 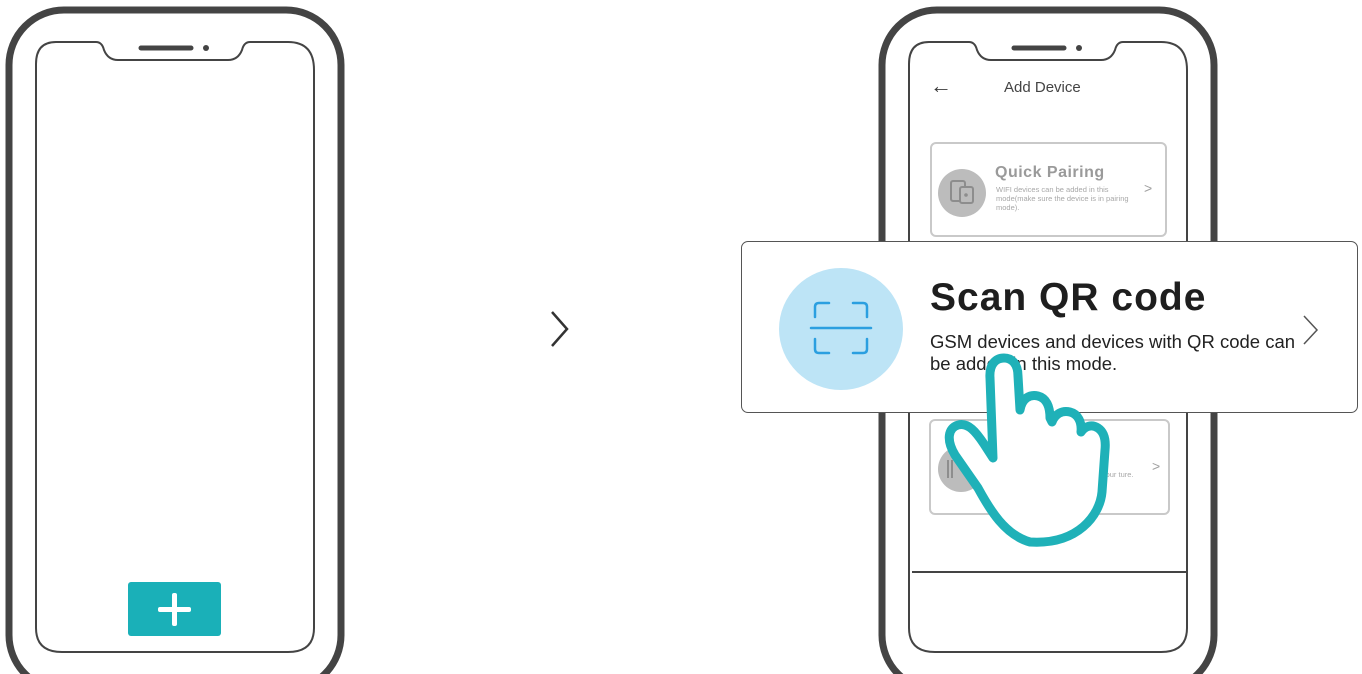 What do you see at coordinates (1042, 87) in the screenshot?
I see `screen-title: Add Device` at bounding box center [1042, 87].